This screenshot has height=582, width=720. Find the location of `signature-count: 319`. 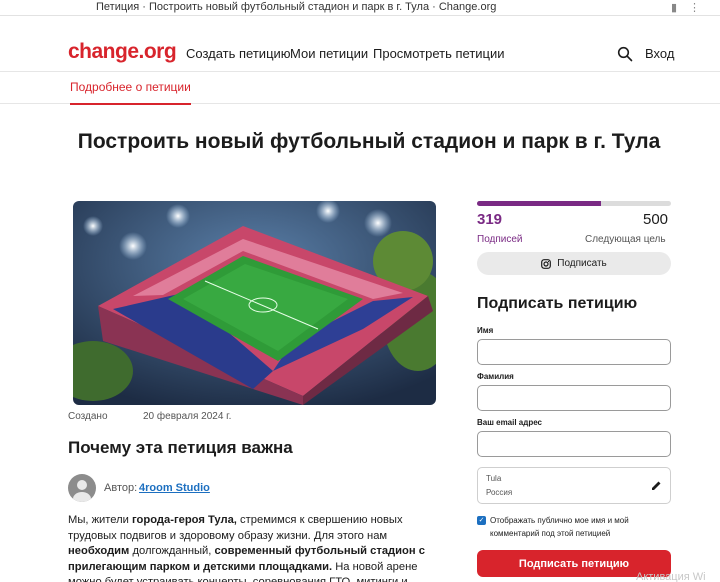

signature-count: 319 is located at coordinates (490, 219).